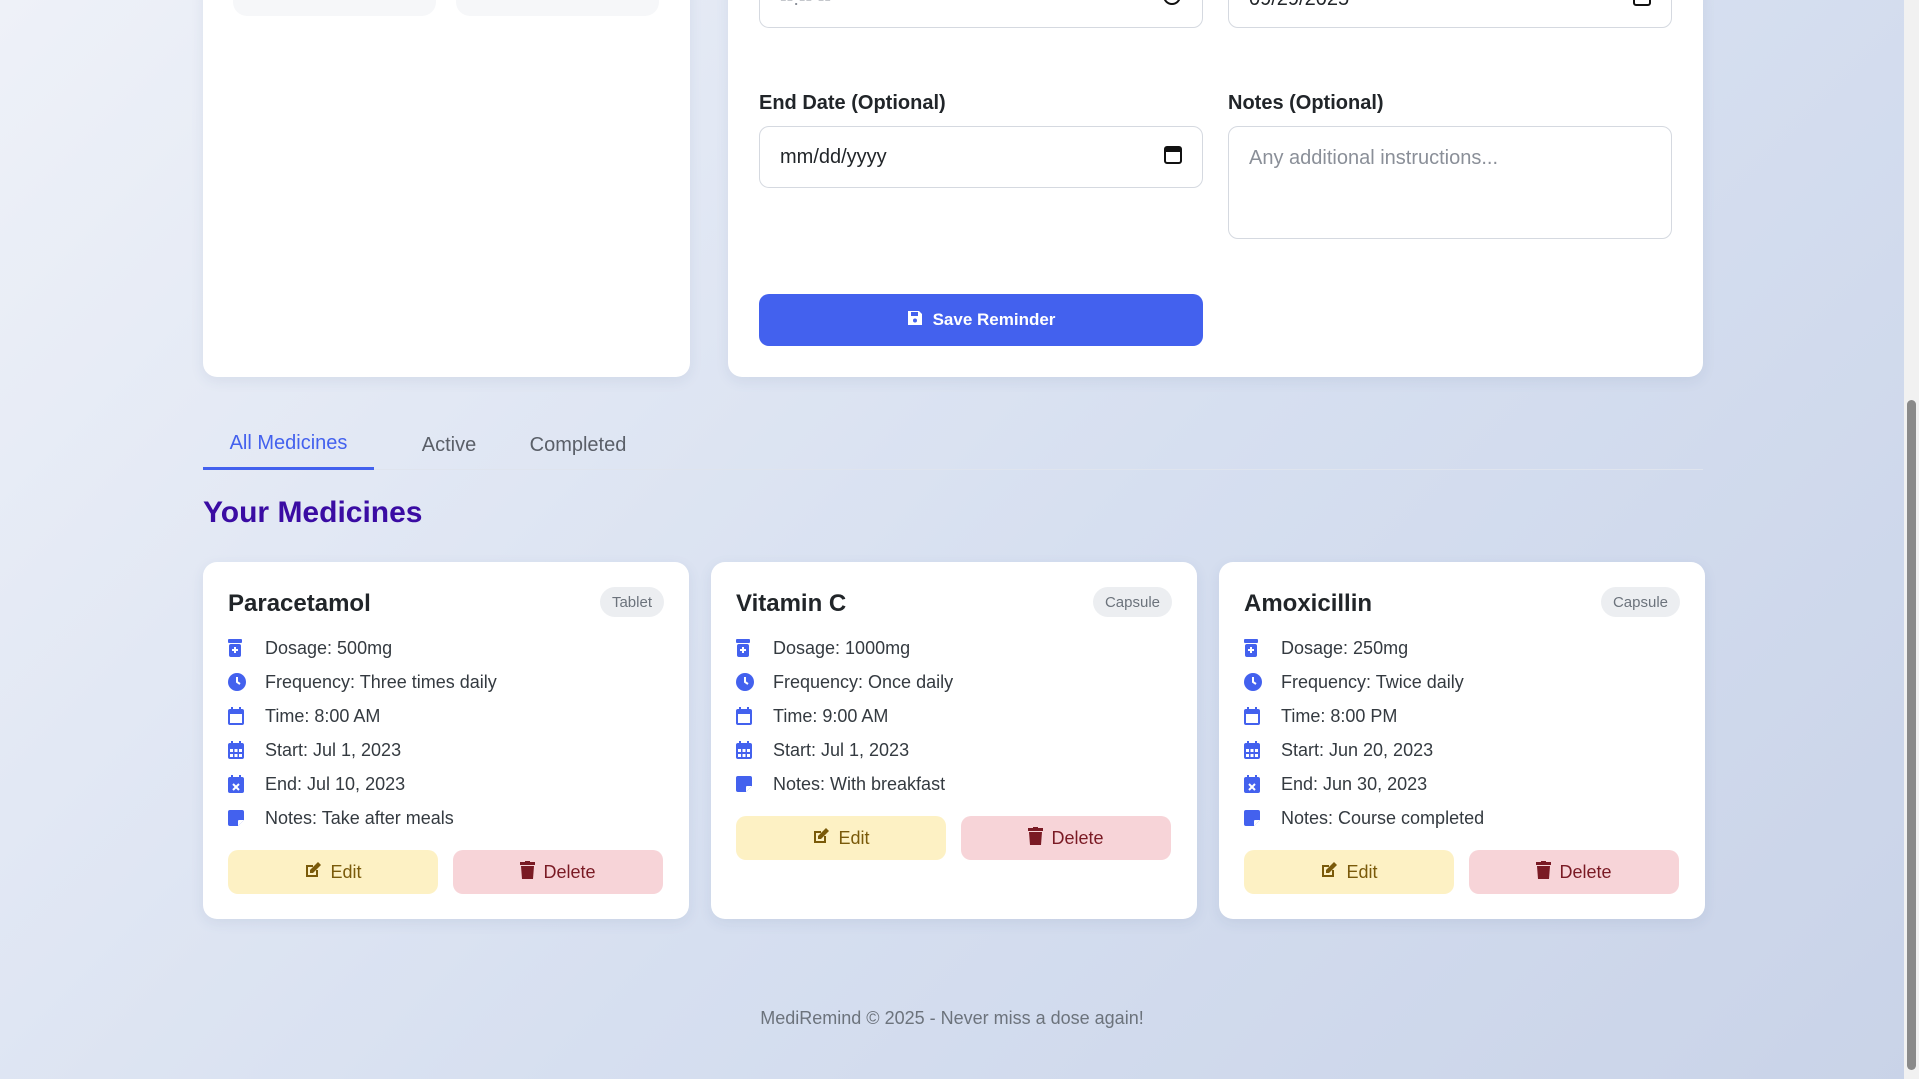 Image resolution: width=1919 pixels, height=1079 pixels. I want to click on start-date-input: 09/29/2025, so click(1450, 14).